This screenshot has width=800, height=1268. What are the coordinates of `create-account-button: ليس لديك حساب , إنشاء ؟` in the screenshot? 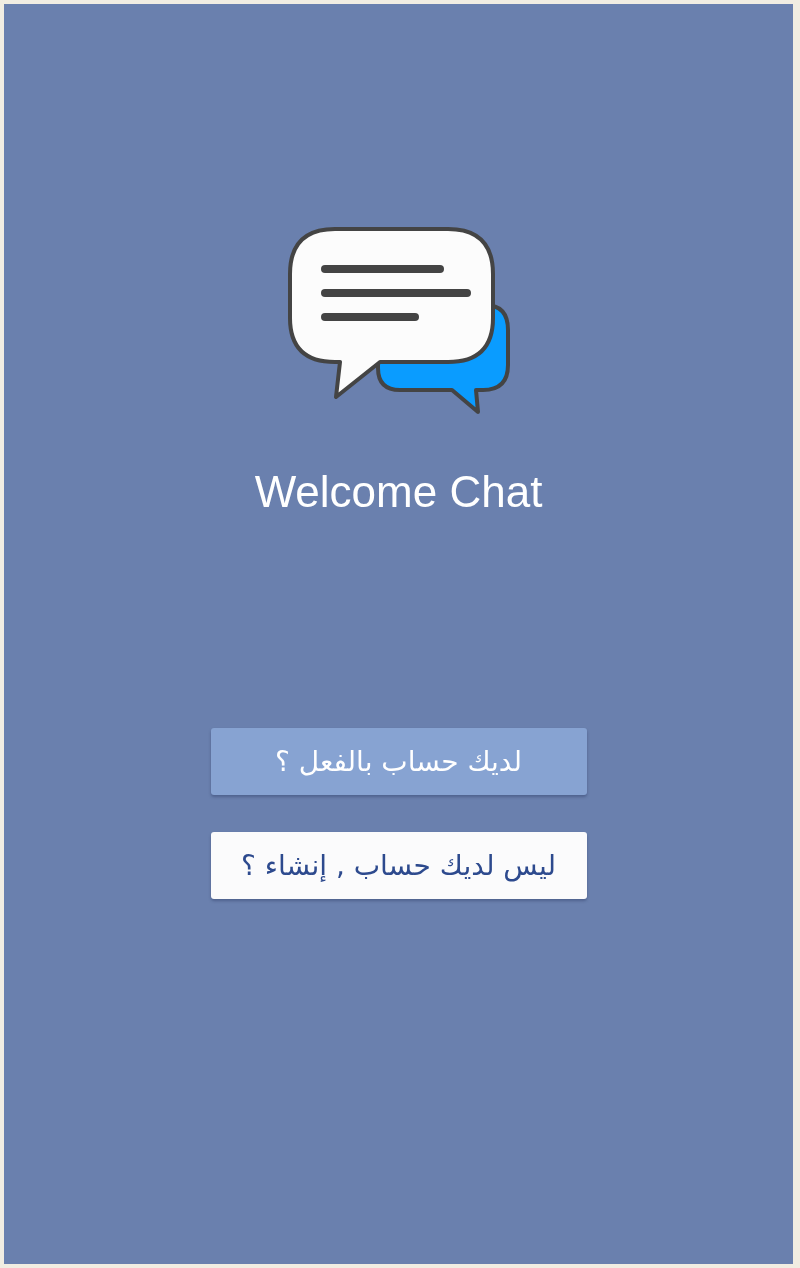 It's located at (398, 865).